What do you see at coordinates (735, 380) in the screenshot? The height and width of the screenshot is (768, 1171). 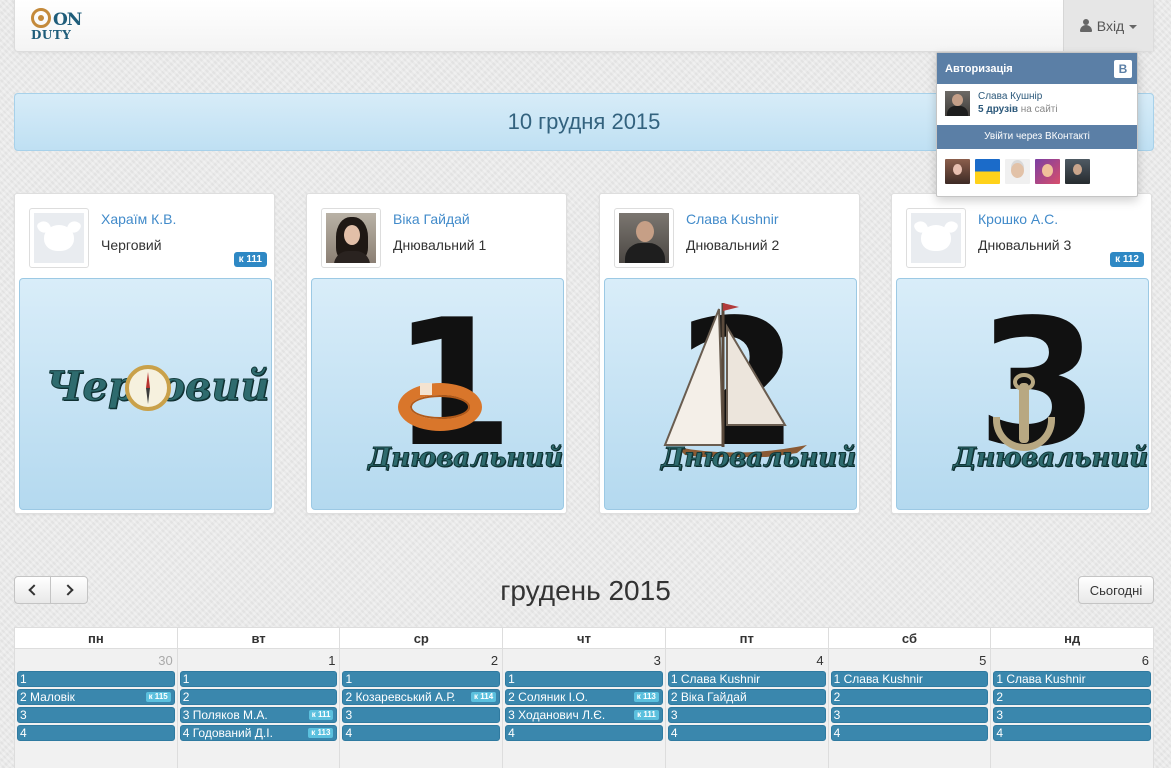 I see `sailboat-icon` at bounding box center [735, 380].